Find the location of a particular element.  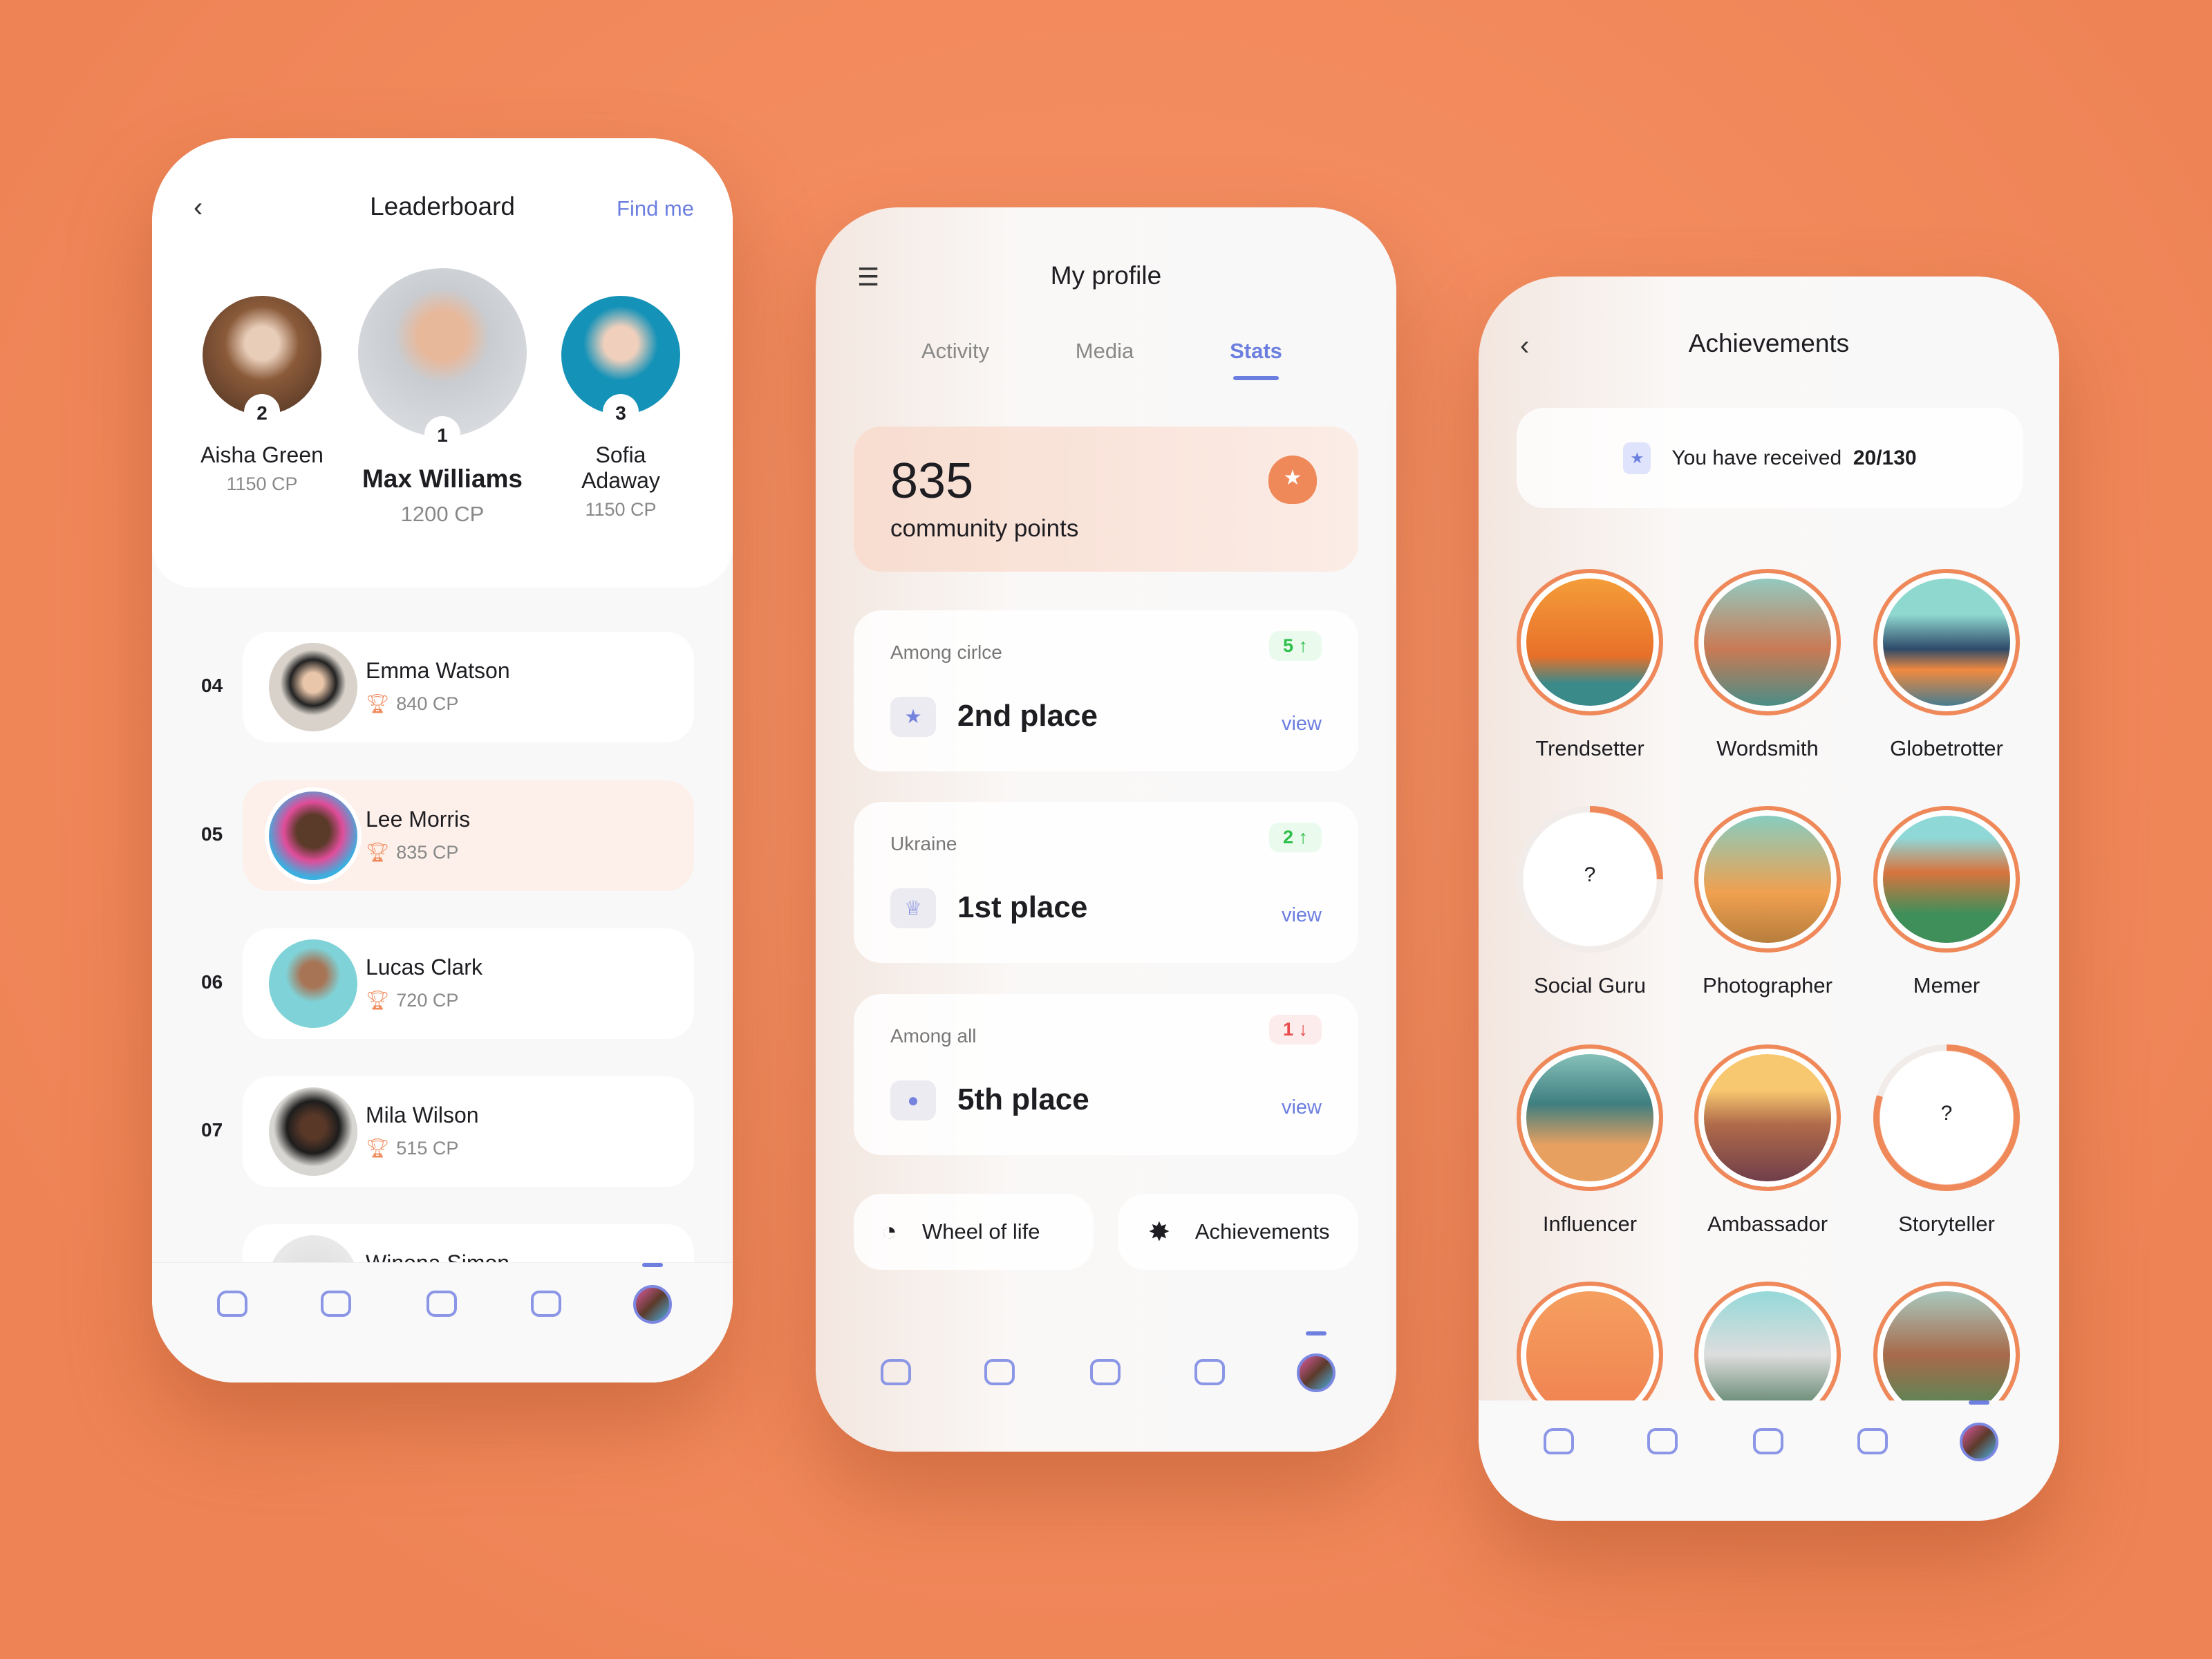

leaderboard-row: 07 Mila Wilson 🏆︎ 515 CP is located at coordinates (447, 1131).